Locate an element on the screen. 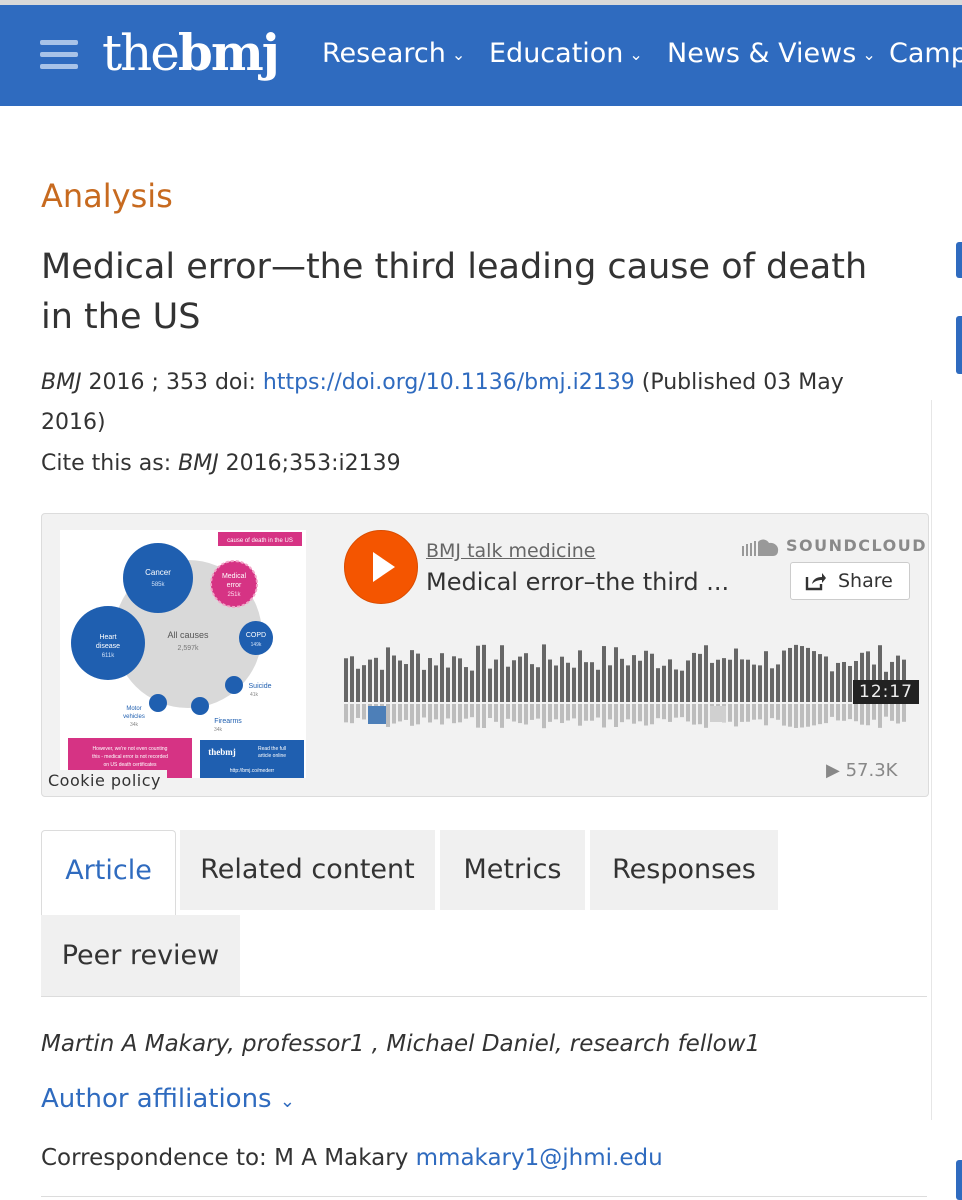  hamburger-menu-icon is located at coordinates (59, 55).